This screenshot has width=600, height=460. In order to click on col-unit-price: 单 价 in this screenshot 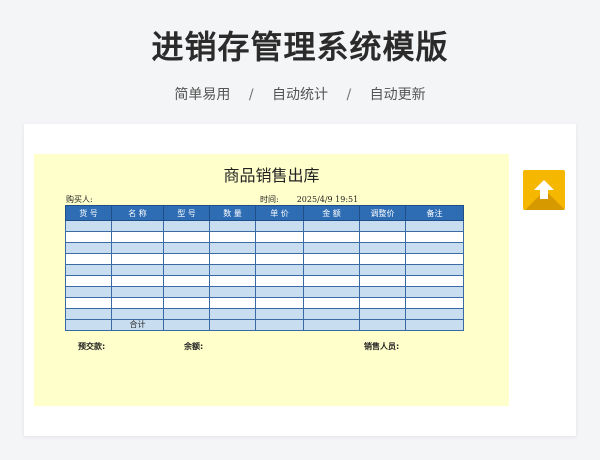, I will do `click(279, 213)`.